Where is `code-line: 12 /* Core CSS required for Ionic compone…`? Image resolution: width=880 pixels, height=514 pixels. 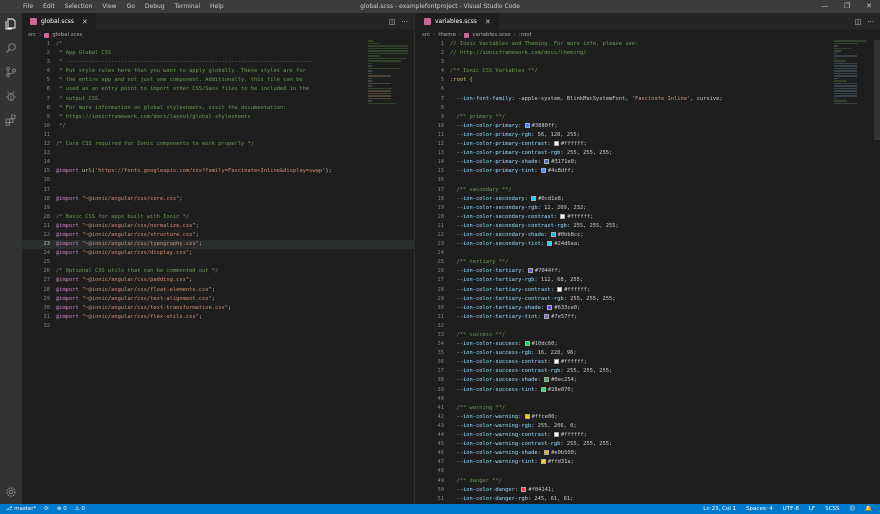
code-line: 12 /* Core CSS required for Ionic compone… is located at coordinates (218, 144).